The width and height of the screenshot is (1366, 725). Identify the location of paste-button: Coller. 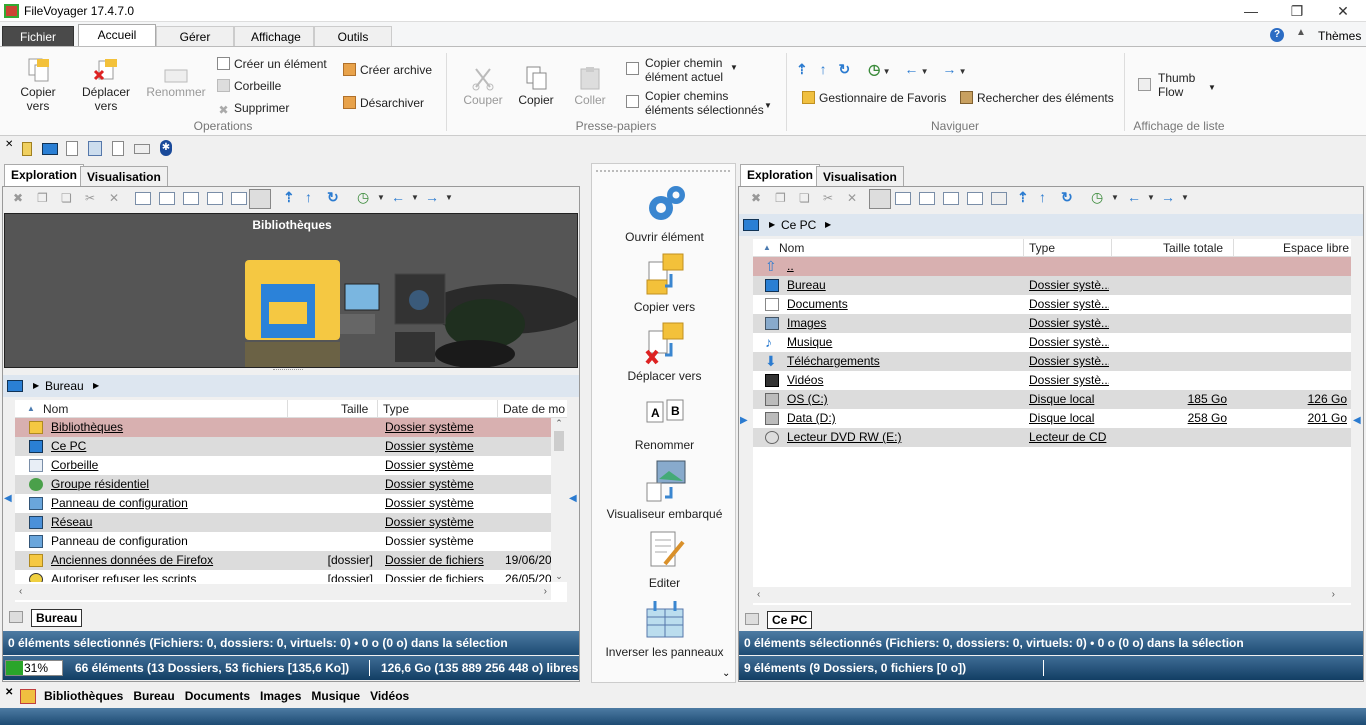
(590, 86).